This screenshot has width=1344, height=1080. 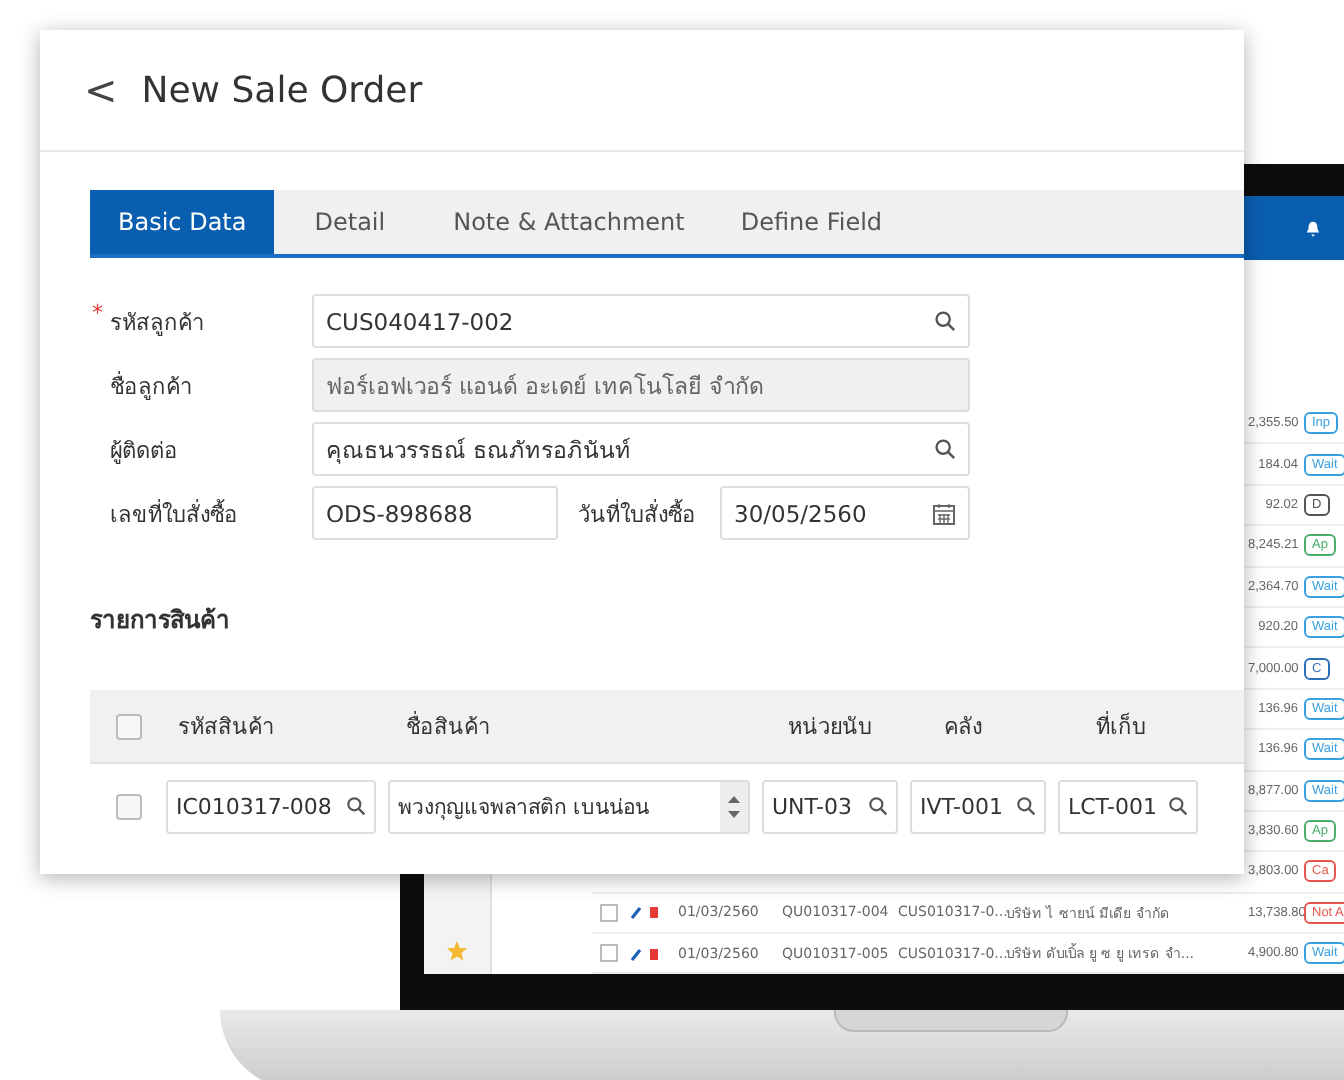 What do you see at coordinates (1313, 228) in the screenshot?
I see `bell-icon` at bounding box center [1313, 228].